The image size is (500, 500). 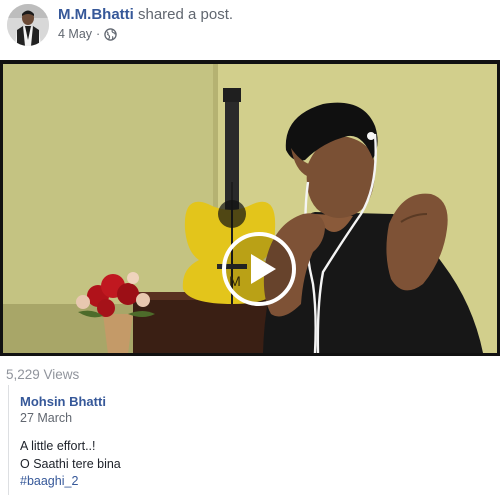 I want to click on post-author-line: M.M.Bhatti shared a post., so click(x=145, y=14).